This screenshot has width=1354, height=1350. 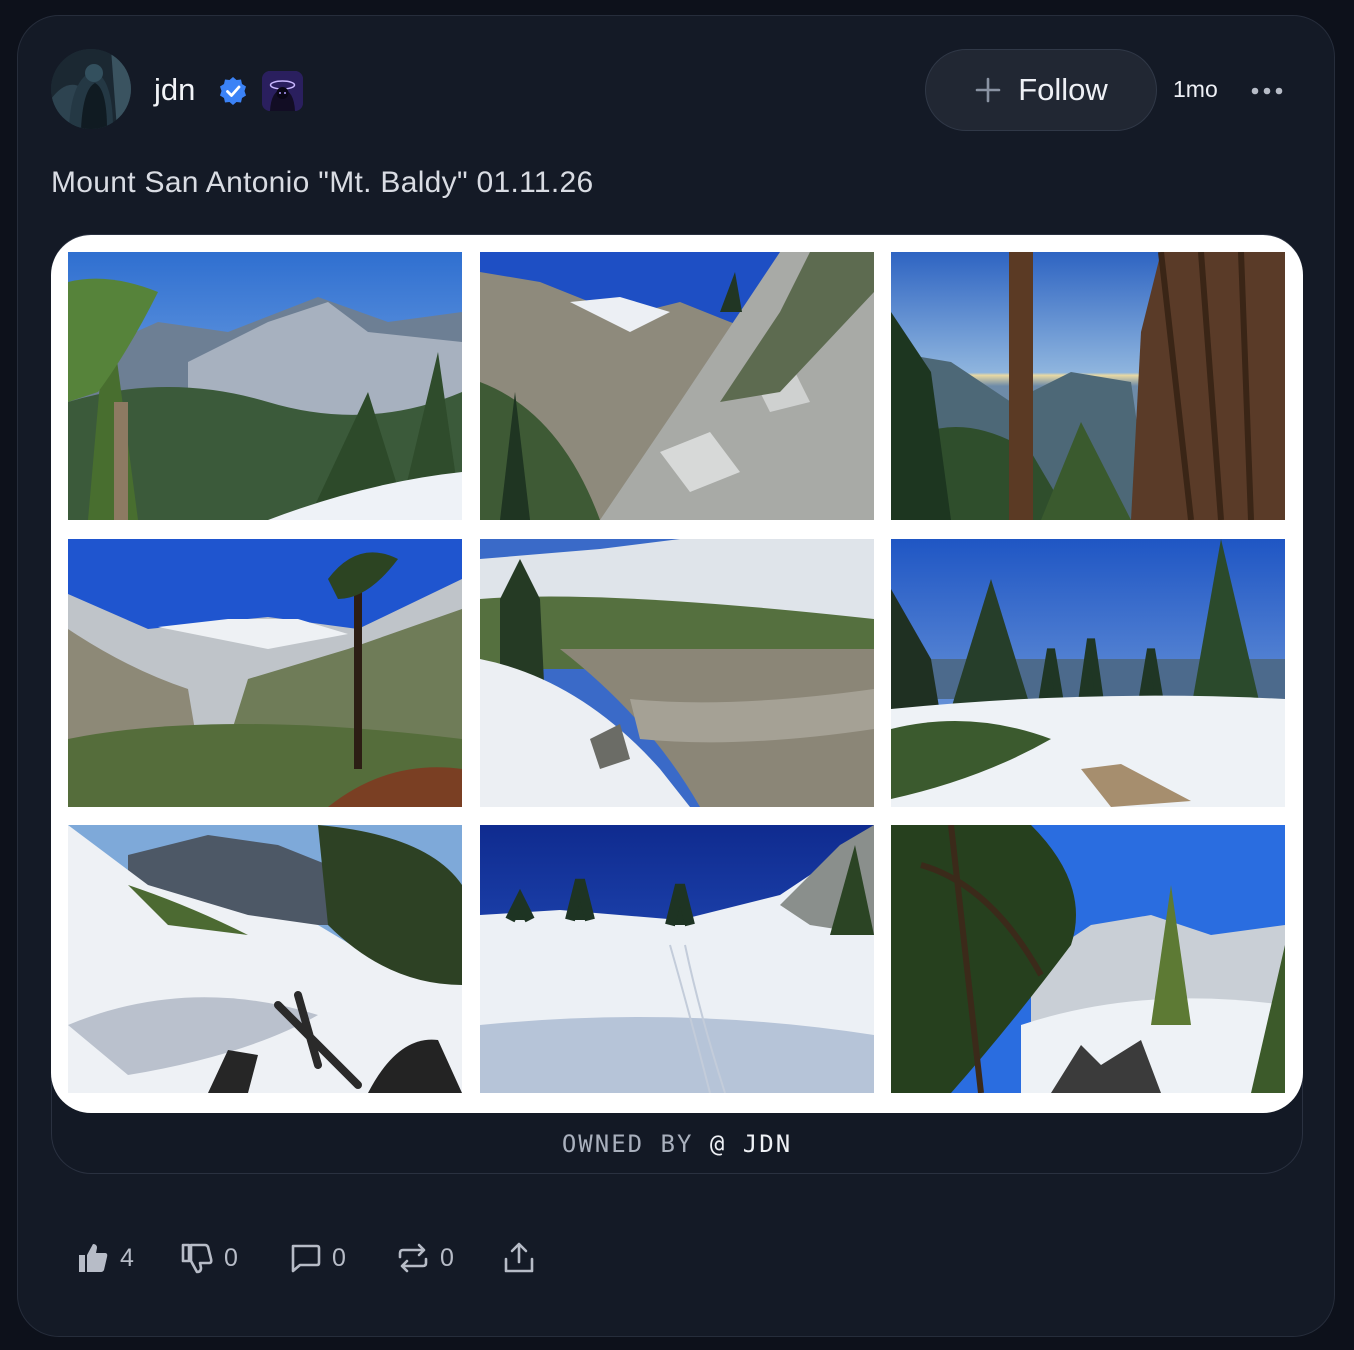 I want to click on dislike-button: 0, so click(x=209, y=1258).